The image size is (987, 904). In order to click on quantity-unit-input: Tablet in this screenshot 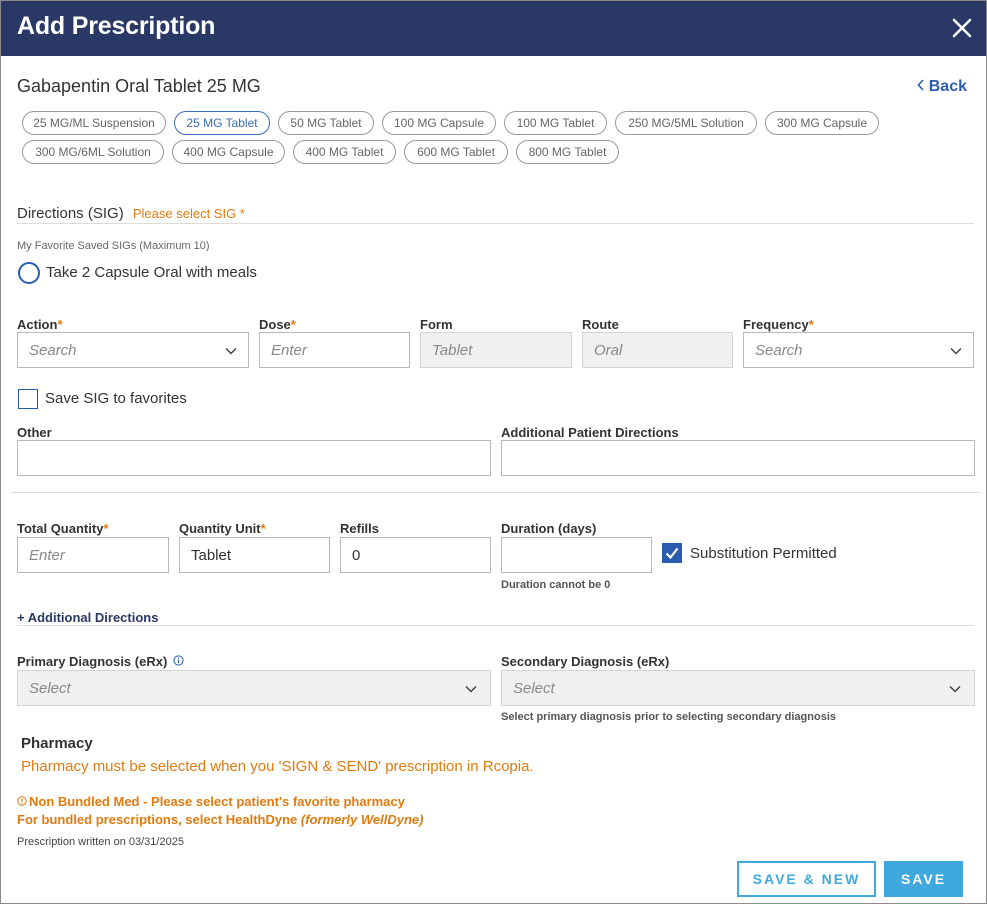, I will do `click(254, 555)`.